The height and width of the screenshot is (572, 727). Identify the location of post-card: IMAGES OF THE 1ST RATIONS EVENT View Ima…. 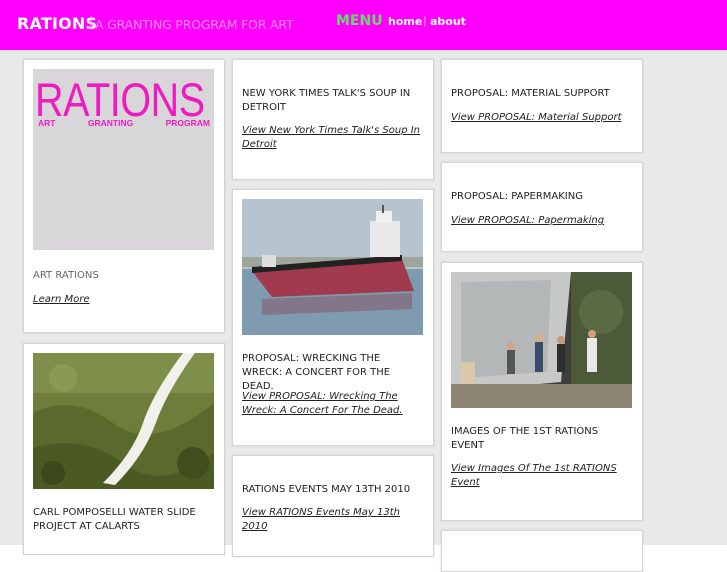
(542, 391).